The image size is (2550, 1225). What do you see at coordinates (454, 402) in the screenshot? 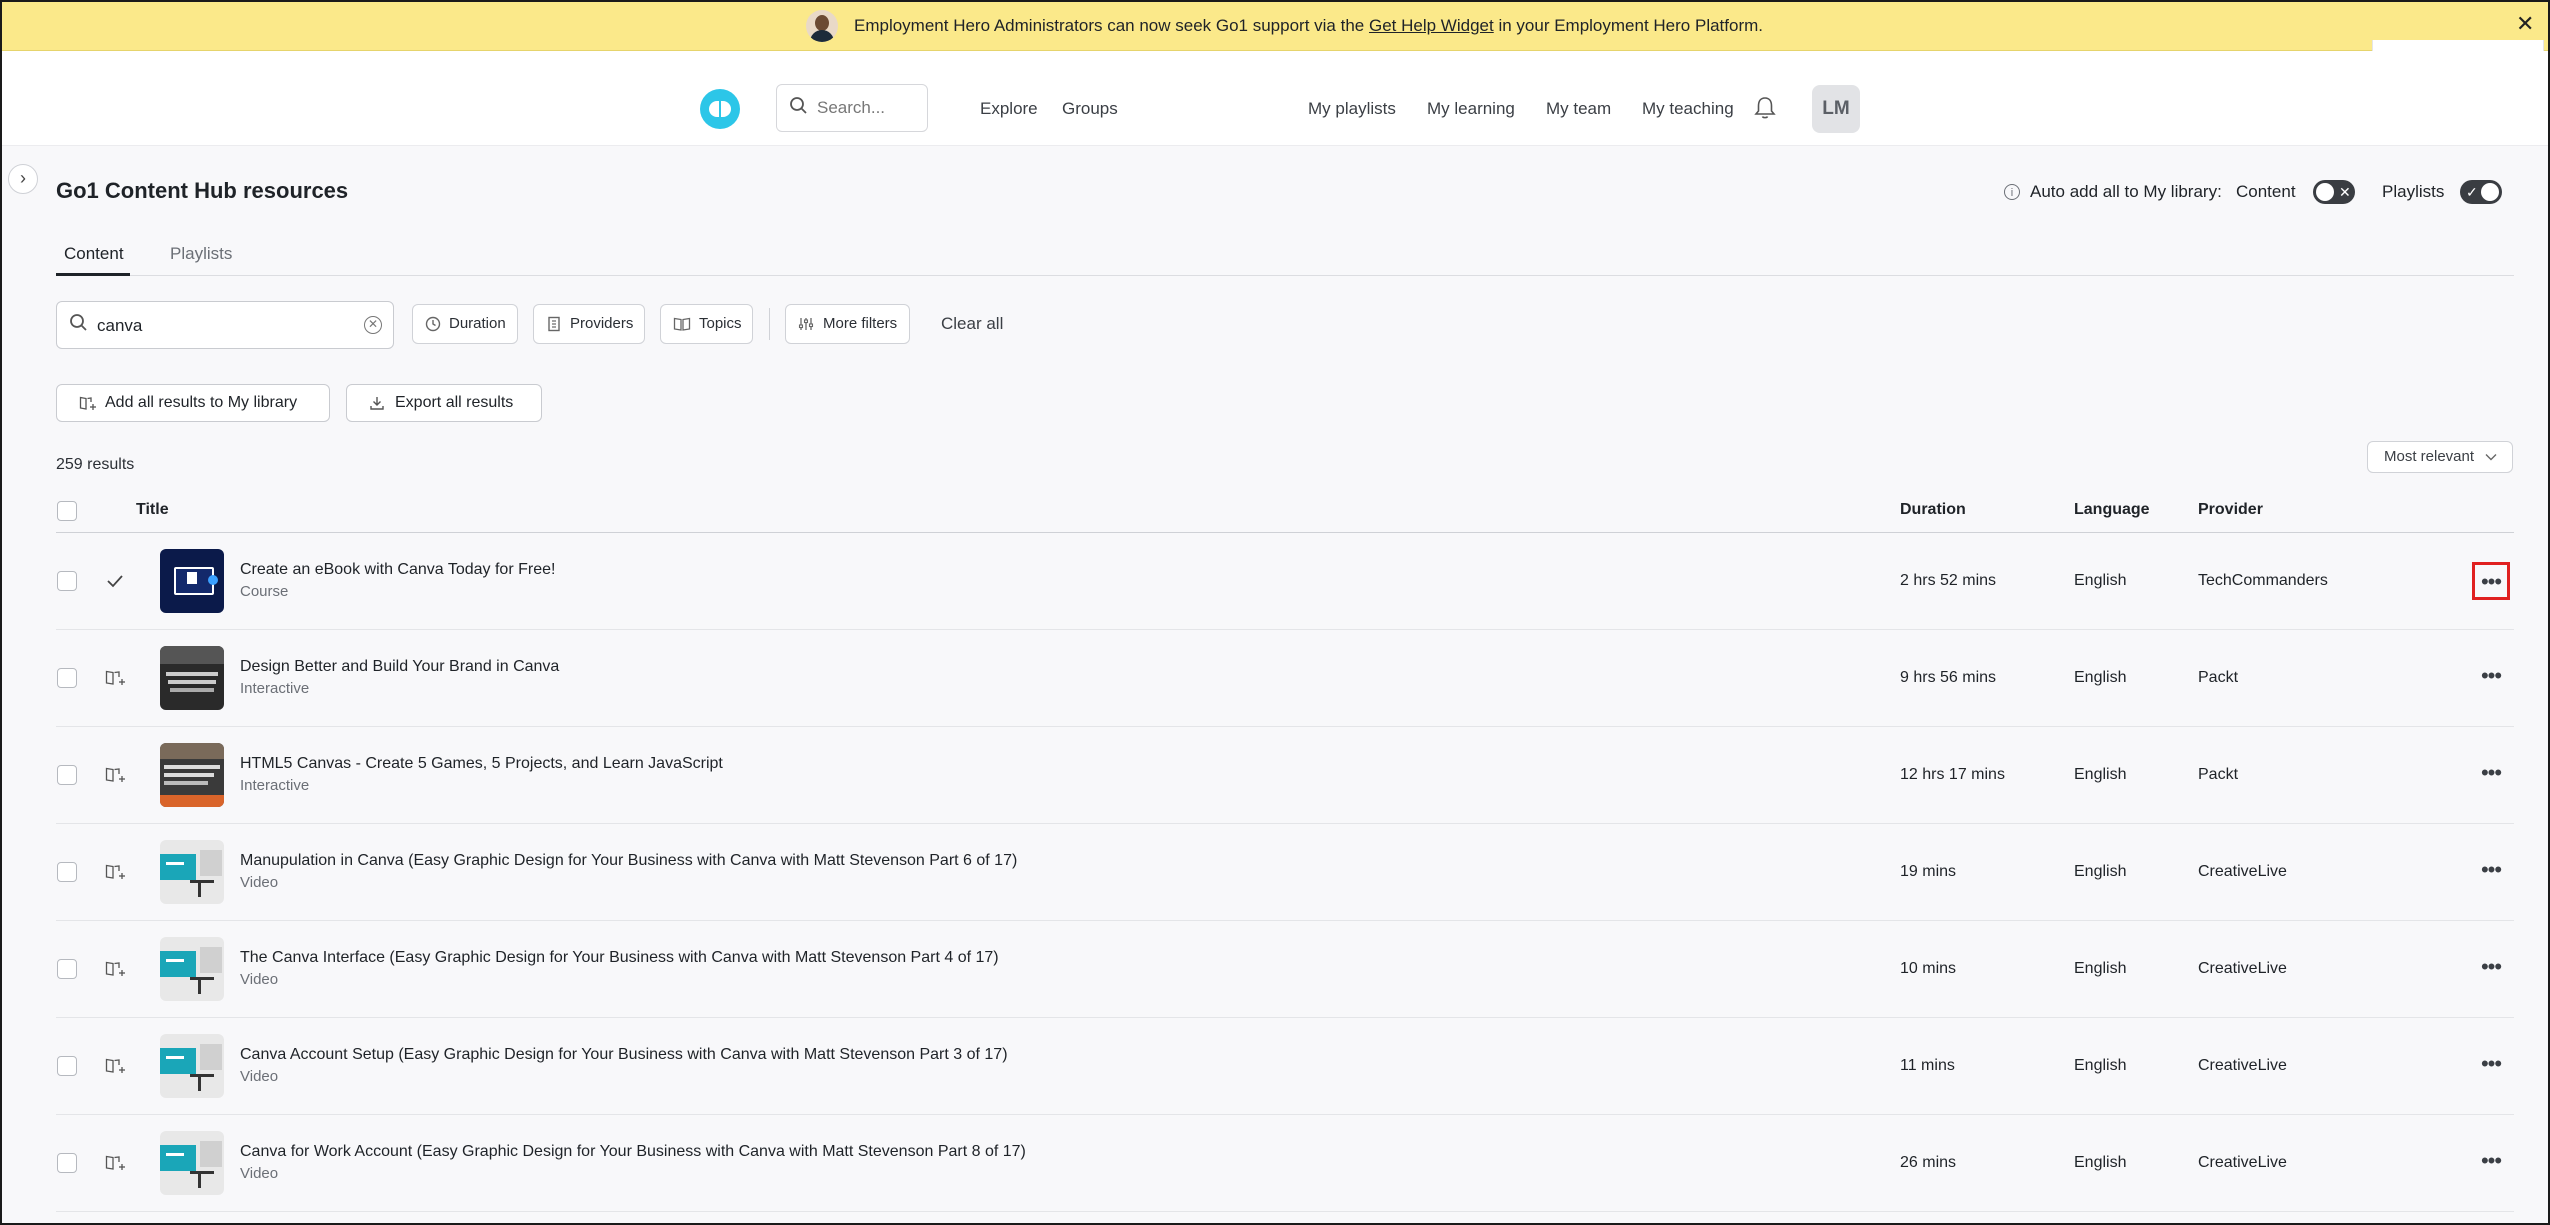
I see `export-all-label: Export all results` at bounding box center [454, 402].